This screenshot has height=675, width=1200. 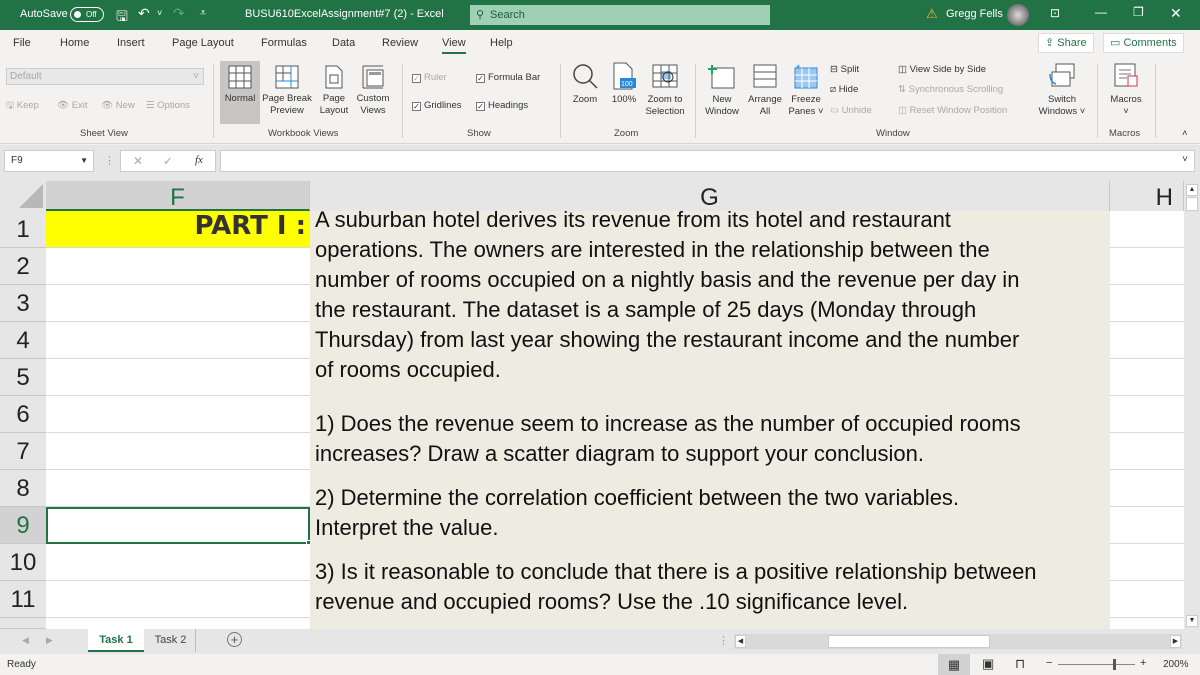 What do you see at coordinates (23, 229) in the screenshot?
I see `row-header: 1` at bounding box center [23, 229].